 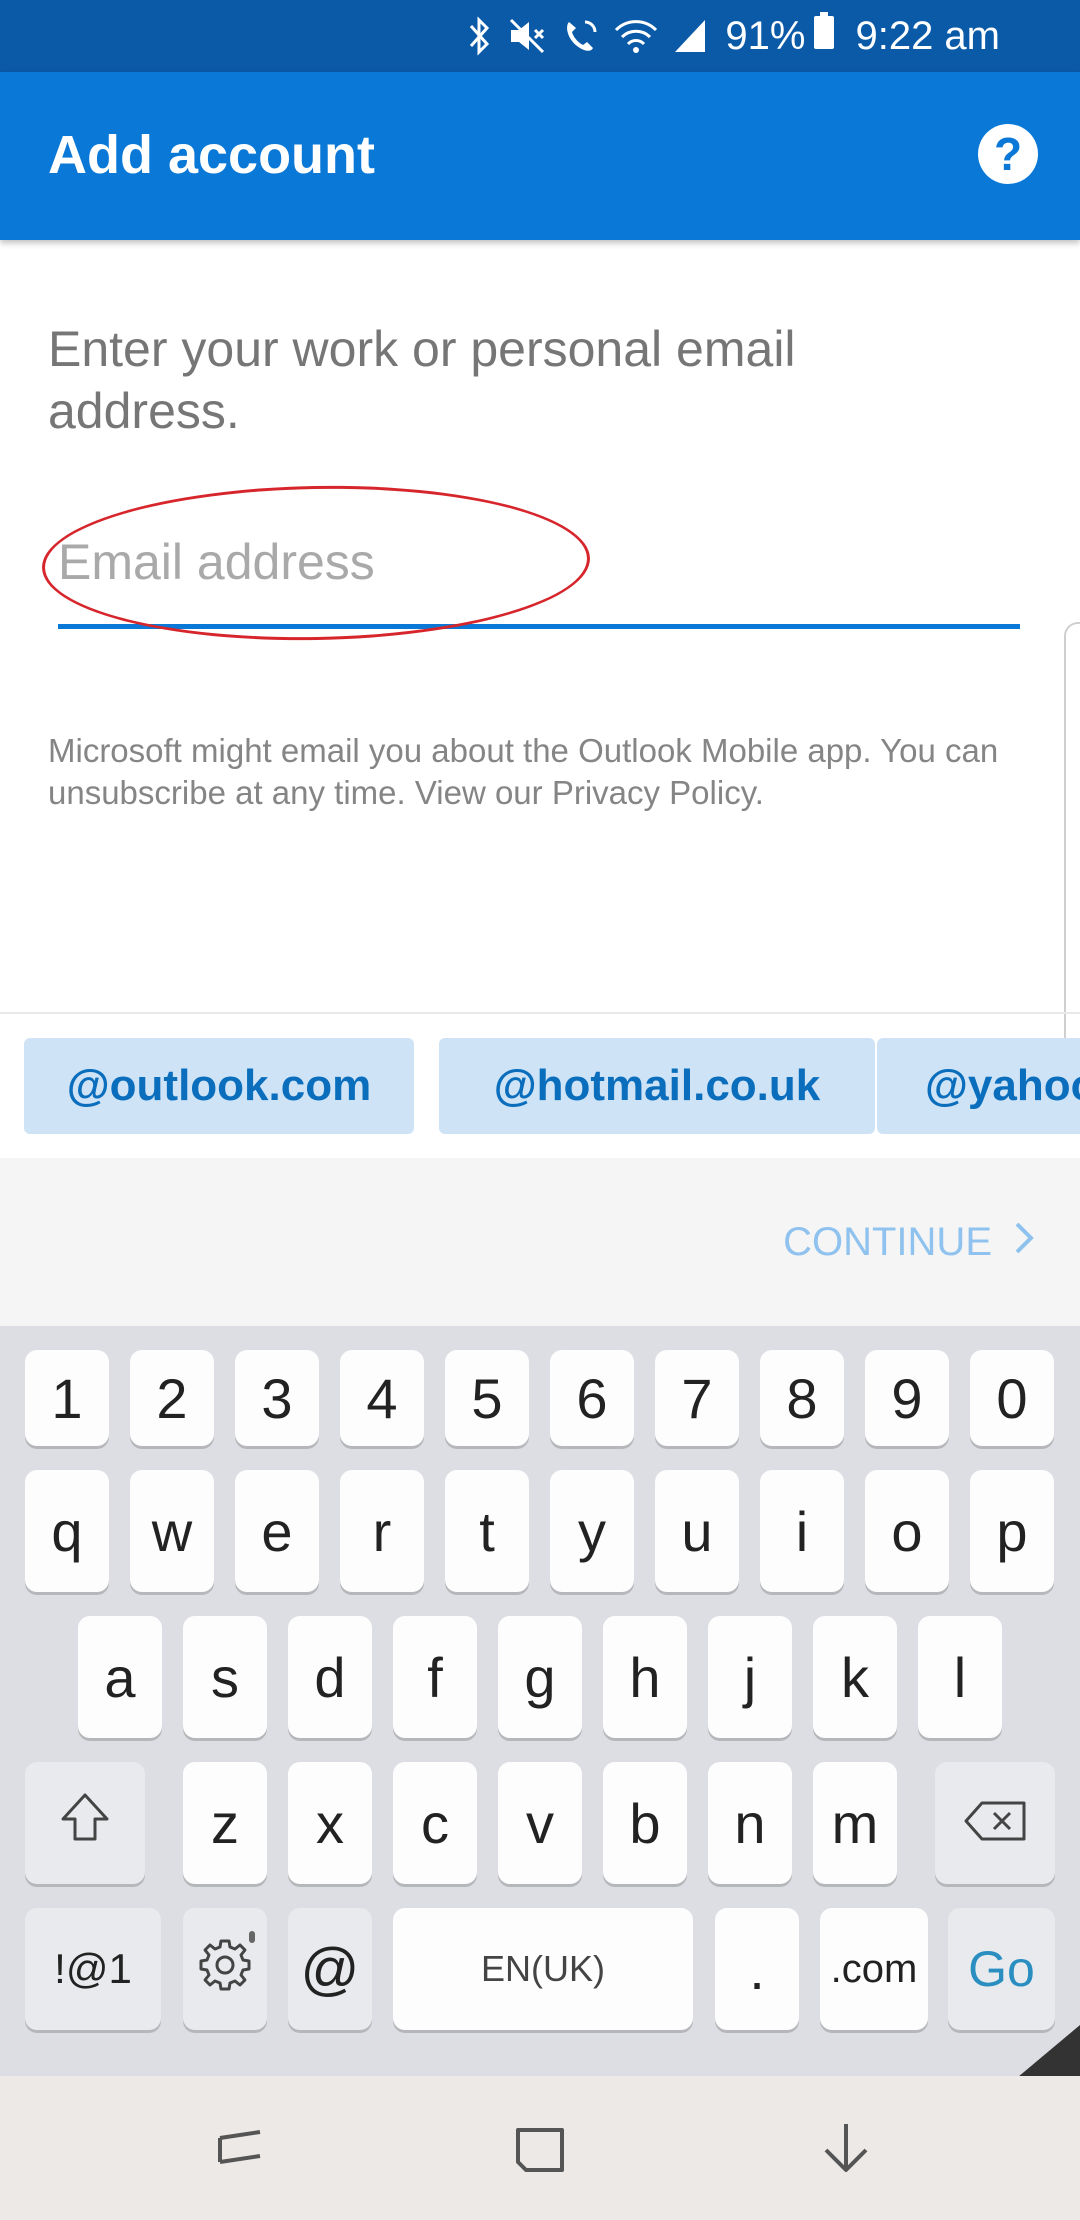 I want to click on key-label: h, so click(x=645, y=1677).